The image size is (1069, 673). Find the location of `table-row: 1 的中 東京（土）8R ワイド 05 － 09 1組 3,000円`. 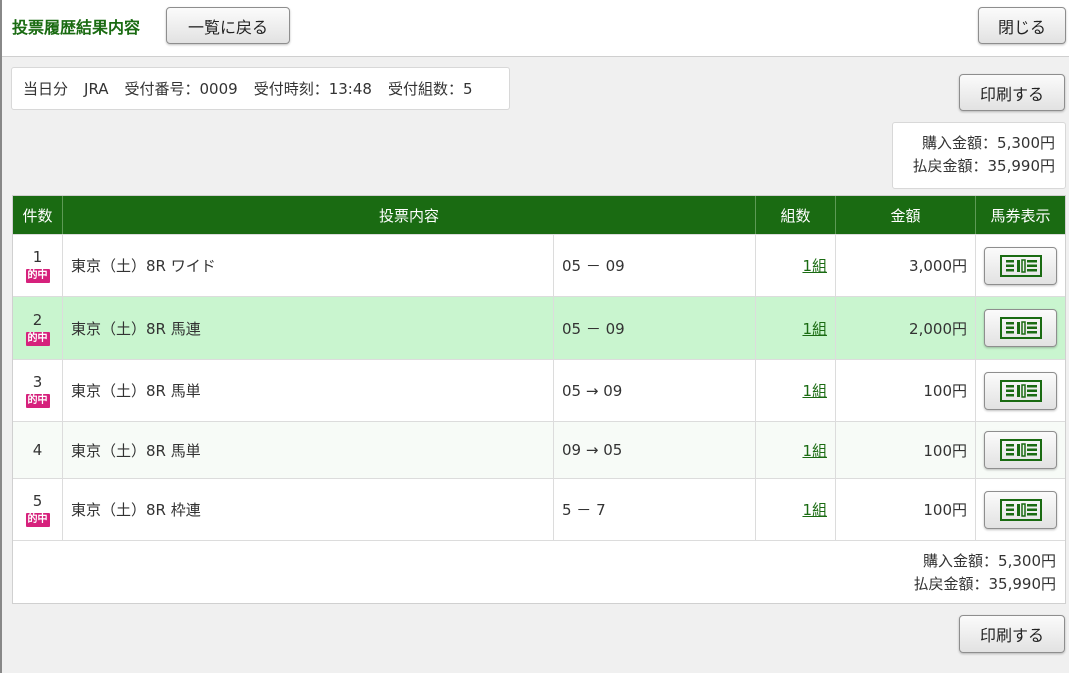

table-row: 1 的中 東京（土）8R ワイド 05 － 09 1組 3,000円 is located at coordinates (539, 265).